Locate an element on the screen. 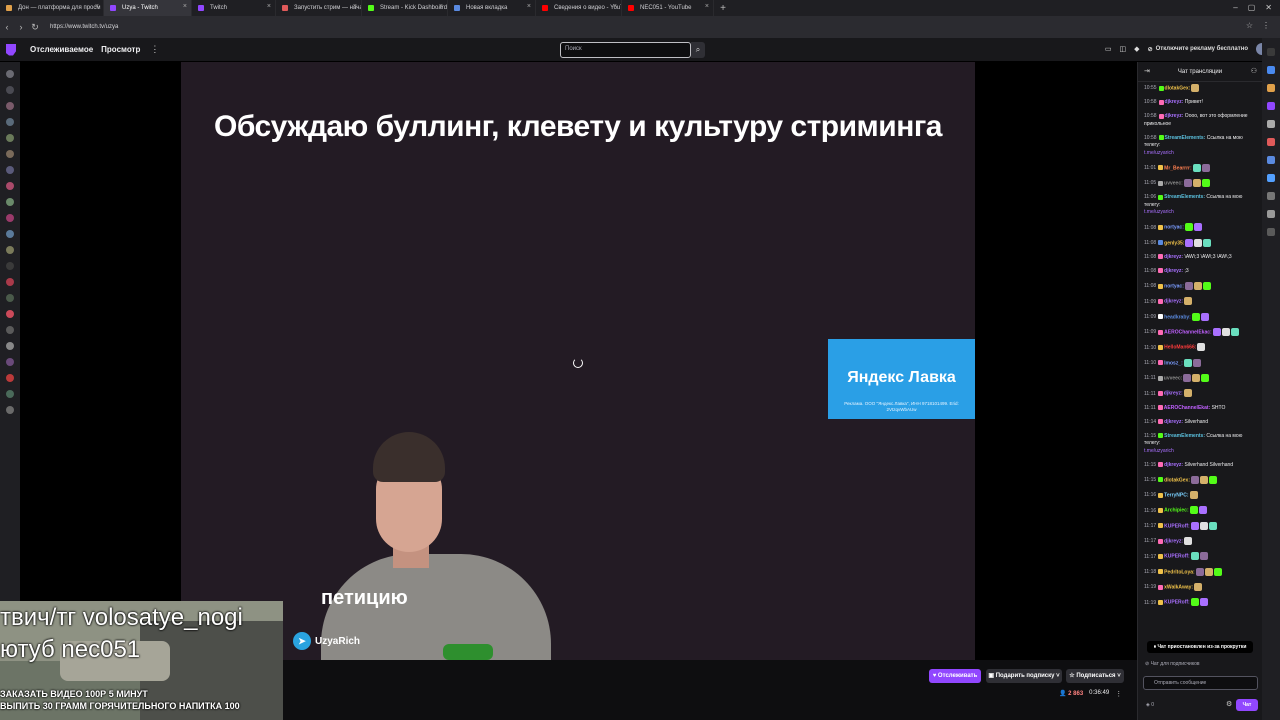  notifications-icon: ◫ is located at coordinates (1123, 49).